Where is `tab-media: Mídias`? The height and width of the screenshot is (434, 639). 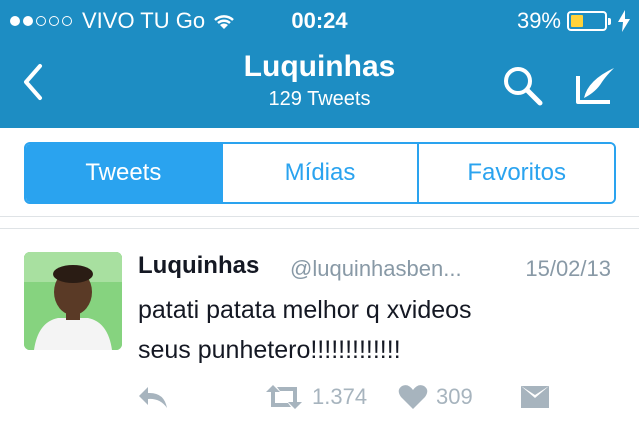 tab-media: Mídias is located at coordinates (319, 173).